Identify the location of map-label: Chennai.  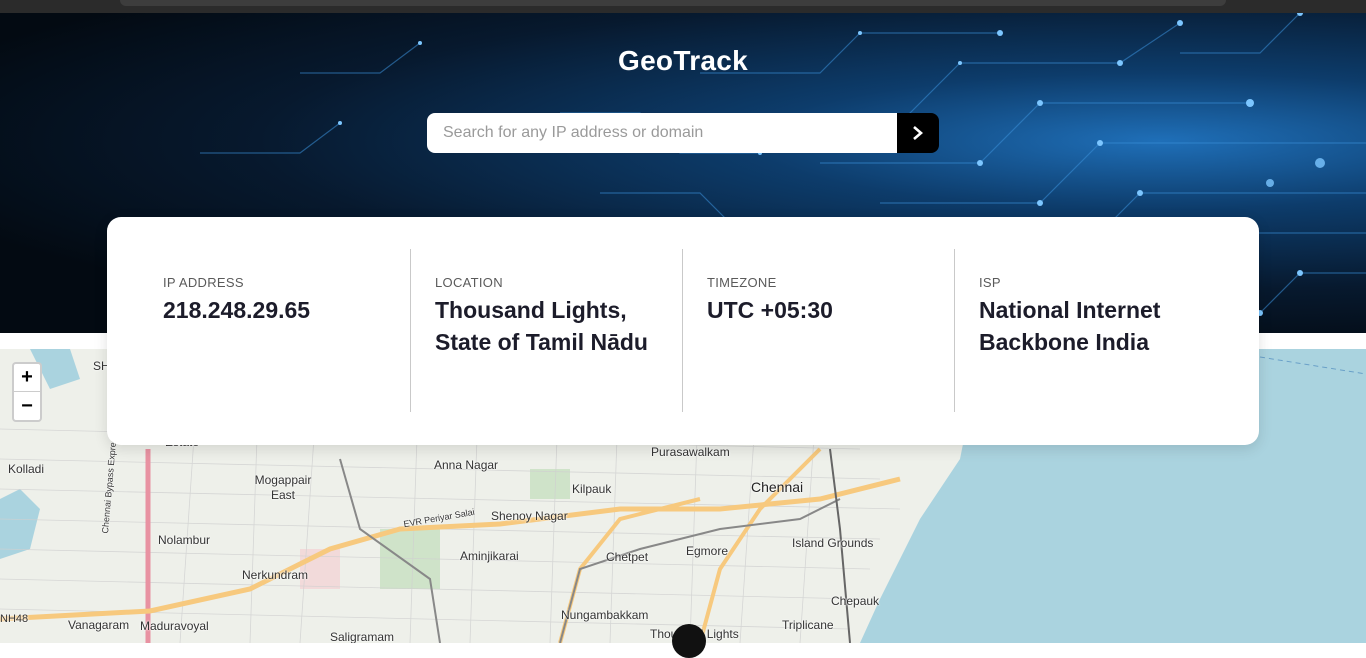
(777, 487).